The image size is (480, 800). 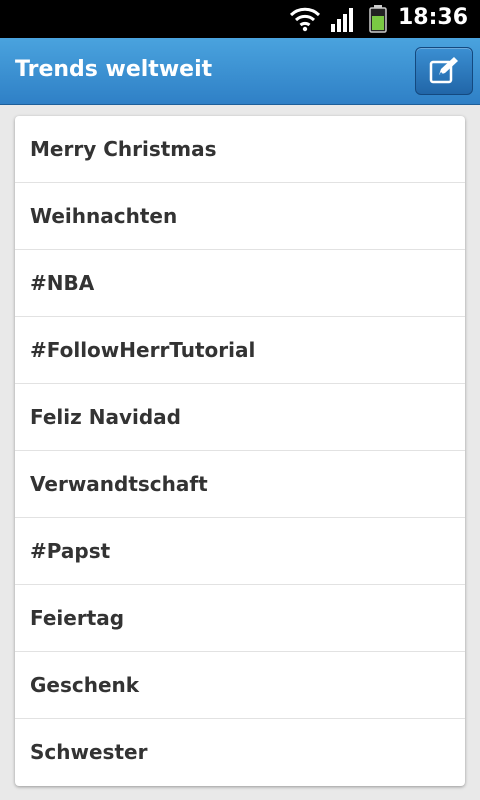 I want to click on list-item: Feliz Navidad, so click(x=240, y=417).